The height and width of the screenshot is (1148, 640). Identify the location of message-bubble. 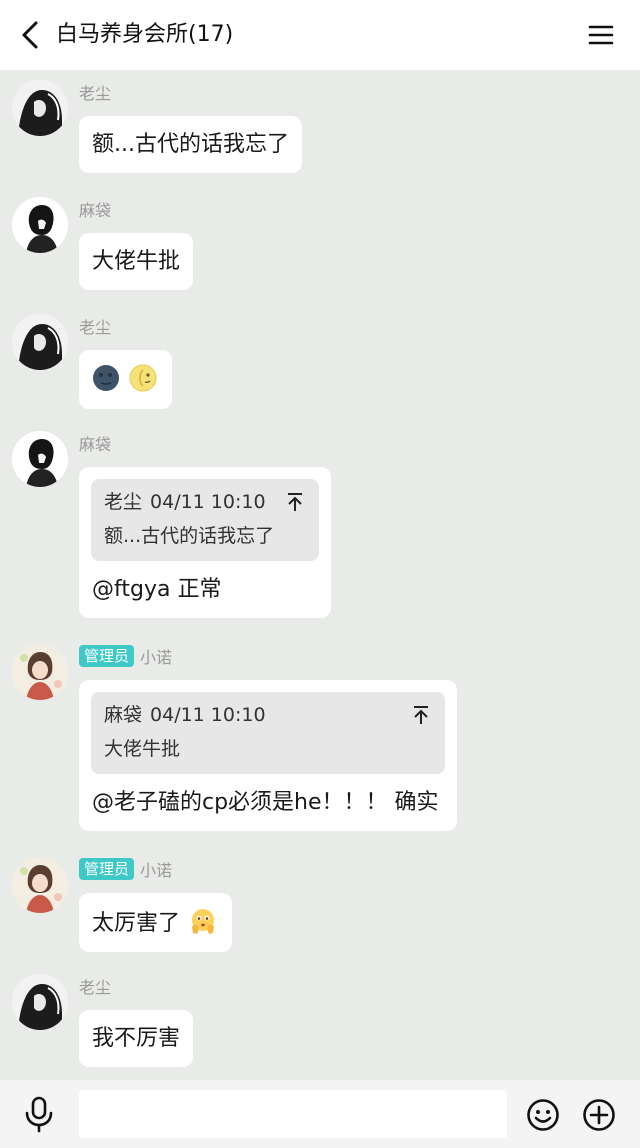
(125, 379).